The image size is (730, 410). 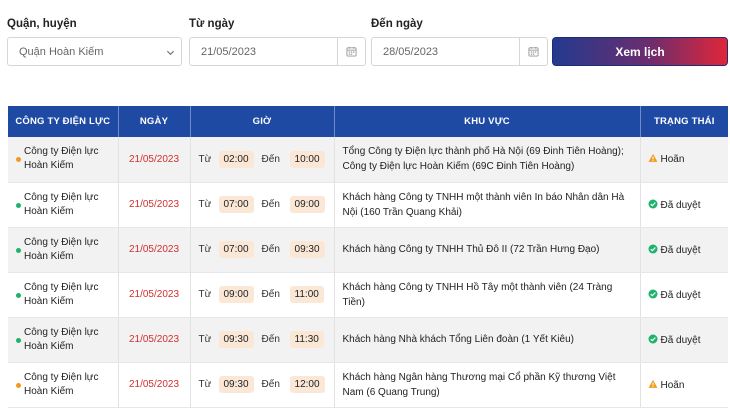 What do you see at coordinates (262, 121) in the screenshot?
I see `header-time: GIỜ` at bounding box center [262, 121].